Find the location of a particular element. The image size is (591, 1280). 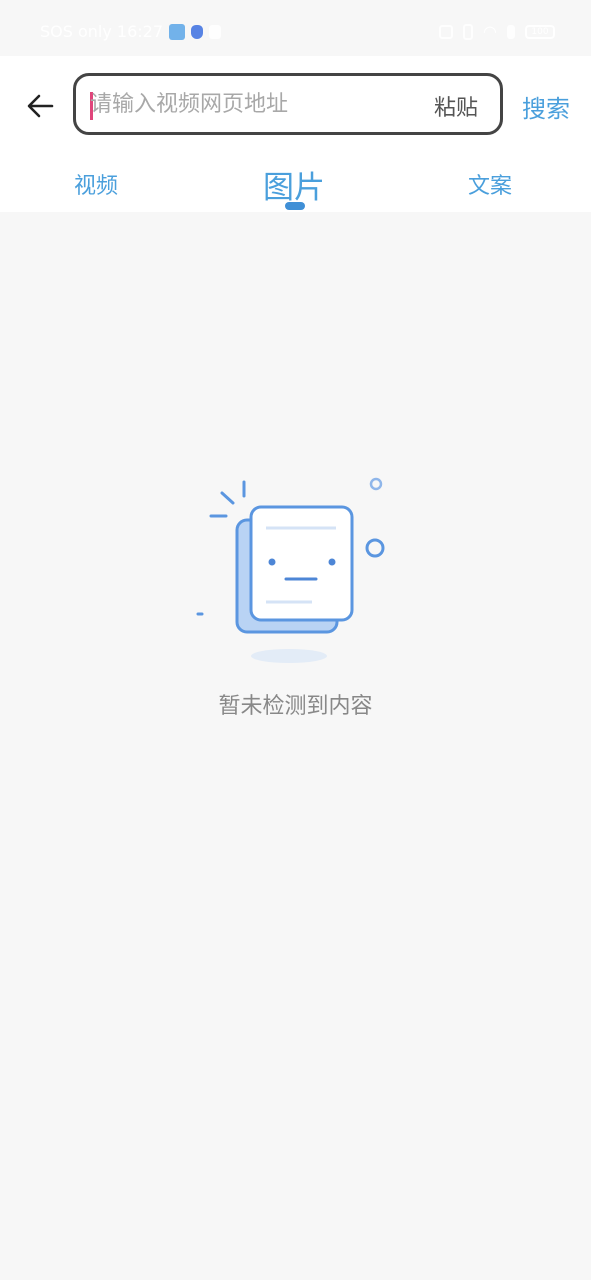

battery-icon: 100 is located at coordinates (540, 31).